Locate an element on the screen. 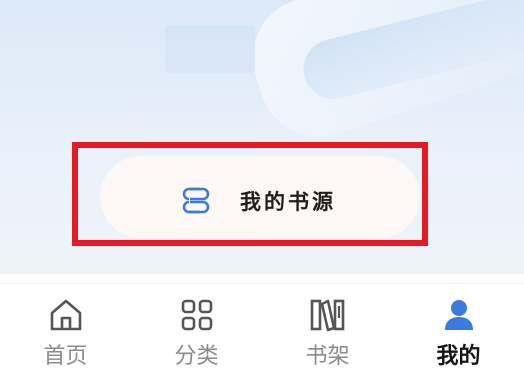  tab-home-label: 首页 is located at coordinates (65, 356).